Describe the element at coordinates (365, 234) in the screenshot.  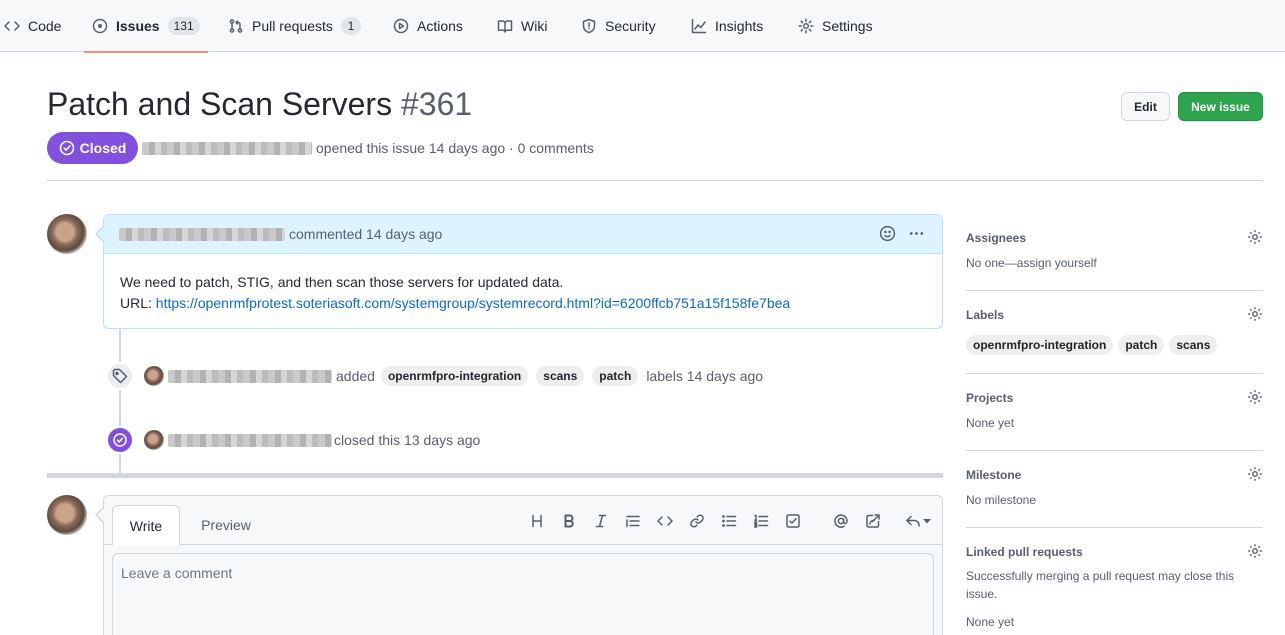
I see `comment-timestamp: commented 14 days ago` at that location.